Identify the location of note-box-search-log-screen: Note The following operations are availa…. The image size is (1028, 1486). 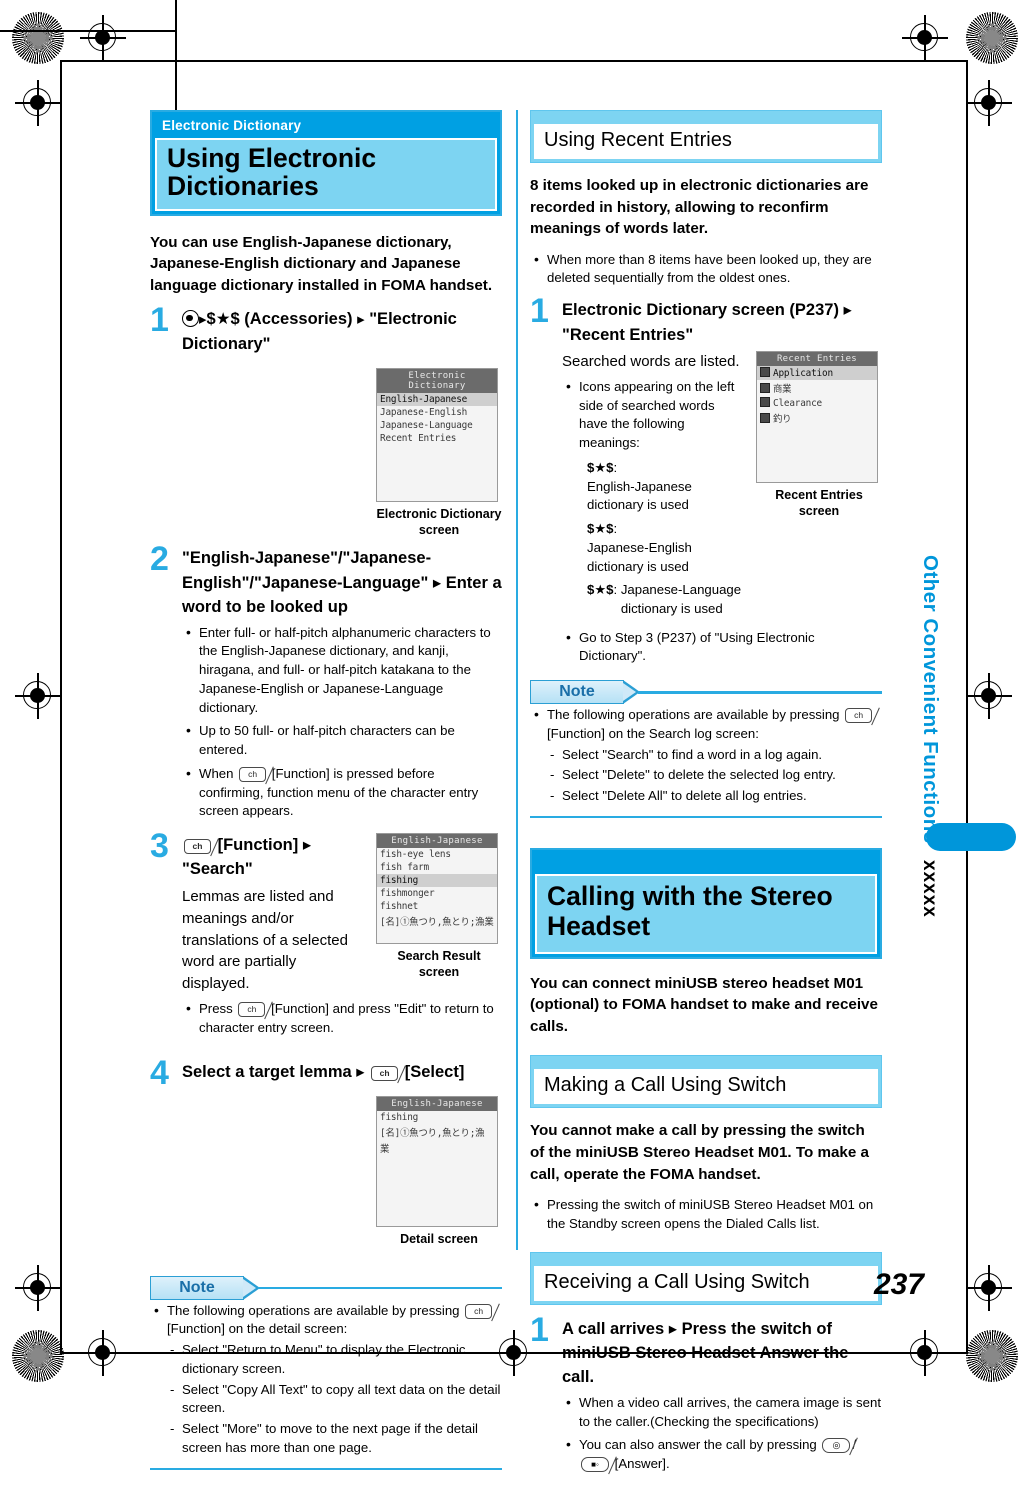
(706, 749).